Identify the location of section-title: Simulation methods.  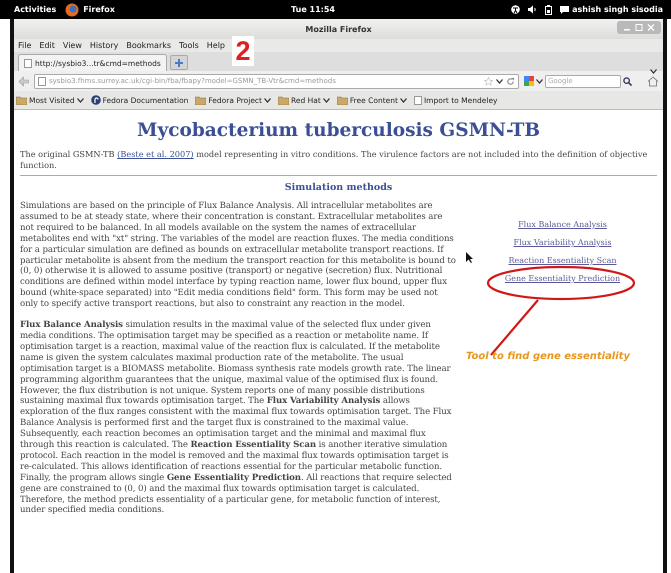
(339, 187).